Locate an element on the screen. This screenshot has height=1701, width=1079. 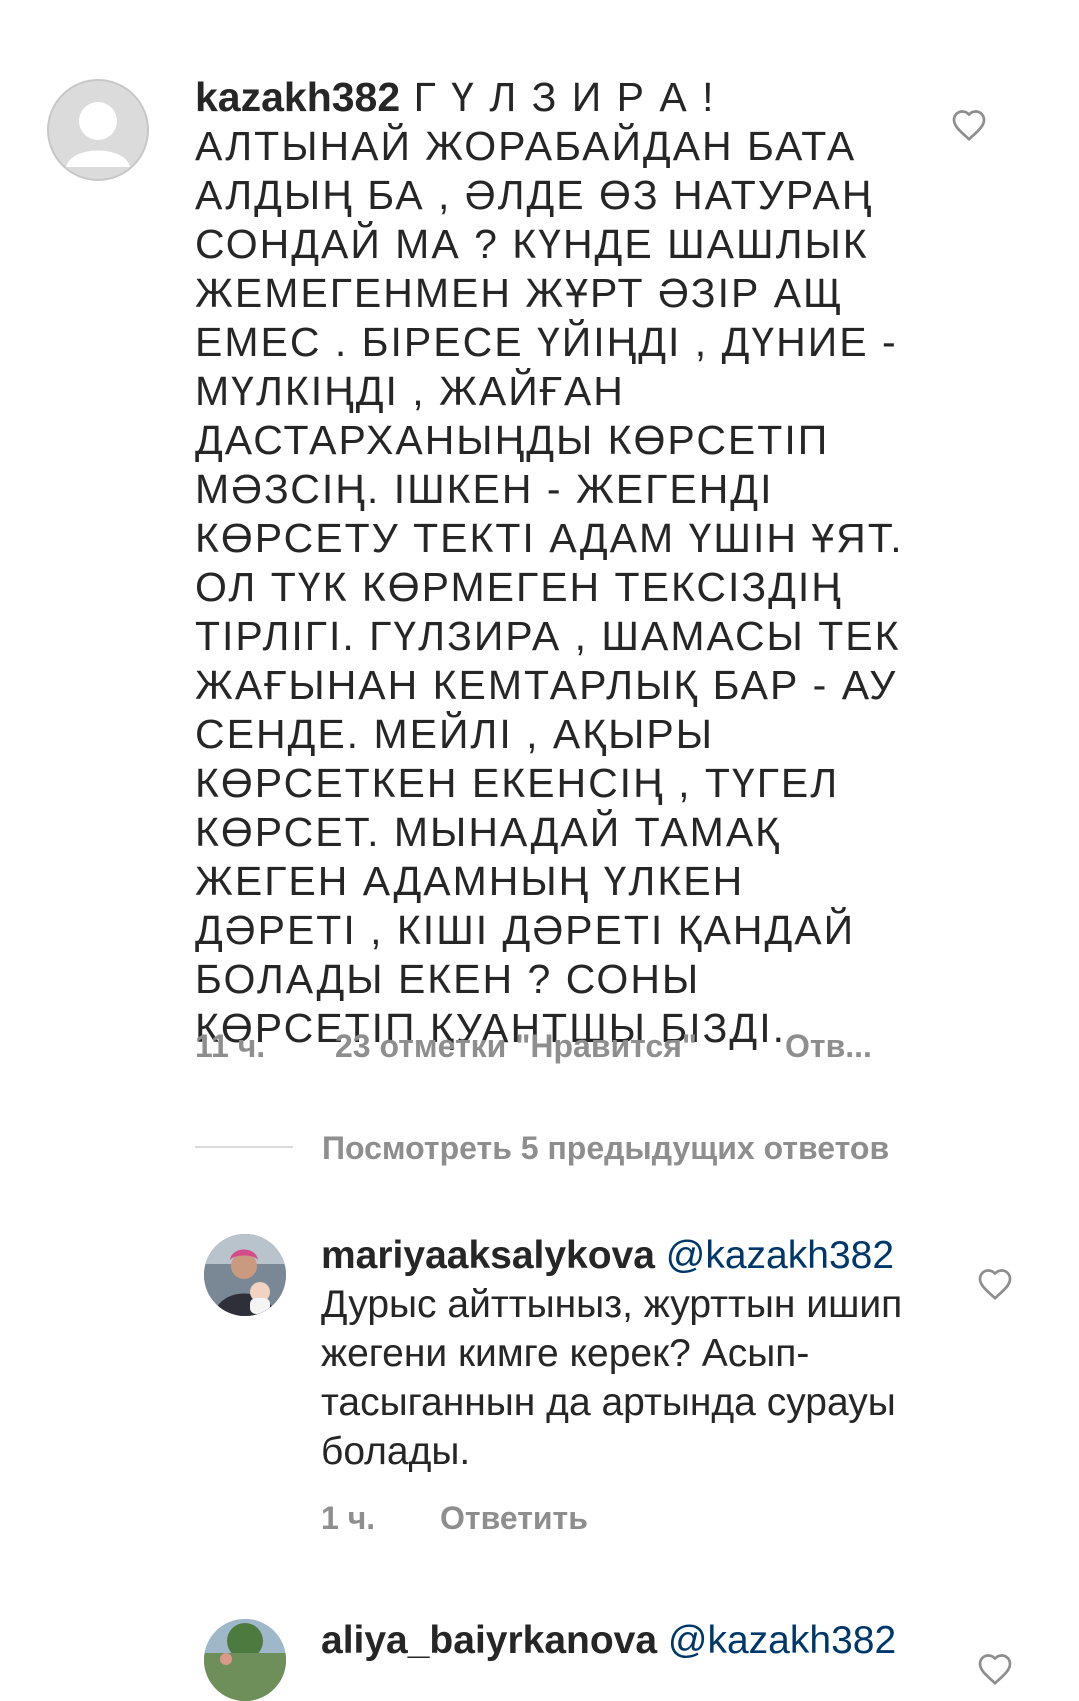
view-replies-link: Посмотреть 5 предыдущих ответов is located at coordinates (605, 1148).